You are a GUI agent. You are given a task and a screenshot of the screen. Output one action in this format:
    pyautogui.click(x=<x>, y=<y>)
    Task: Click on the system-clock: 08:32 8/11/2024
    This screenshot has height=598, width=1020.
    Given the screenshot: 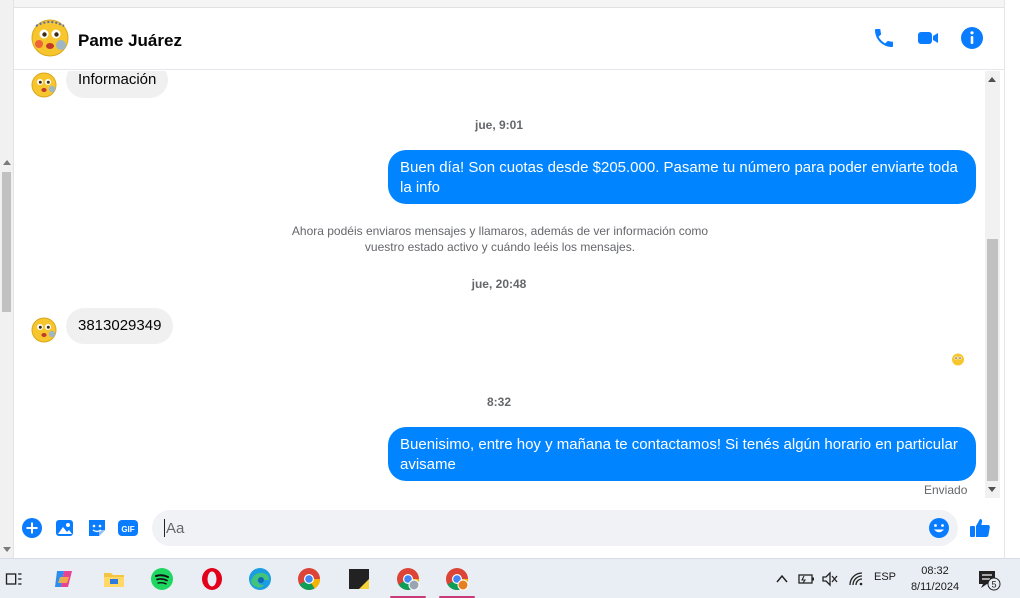 What is the action you would take?
    pyautogui.click(x=935, y=579)
    